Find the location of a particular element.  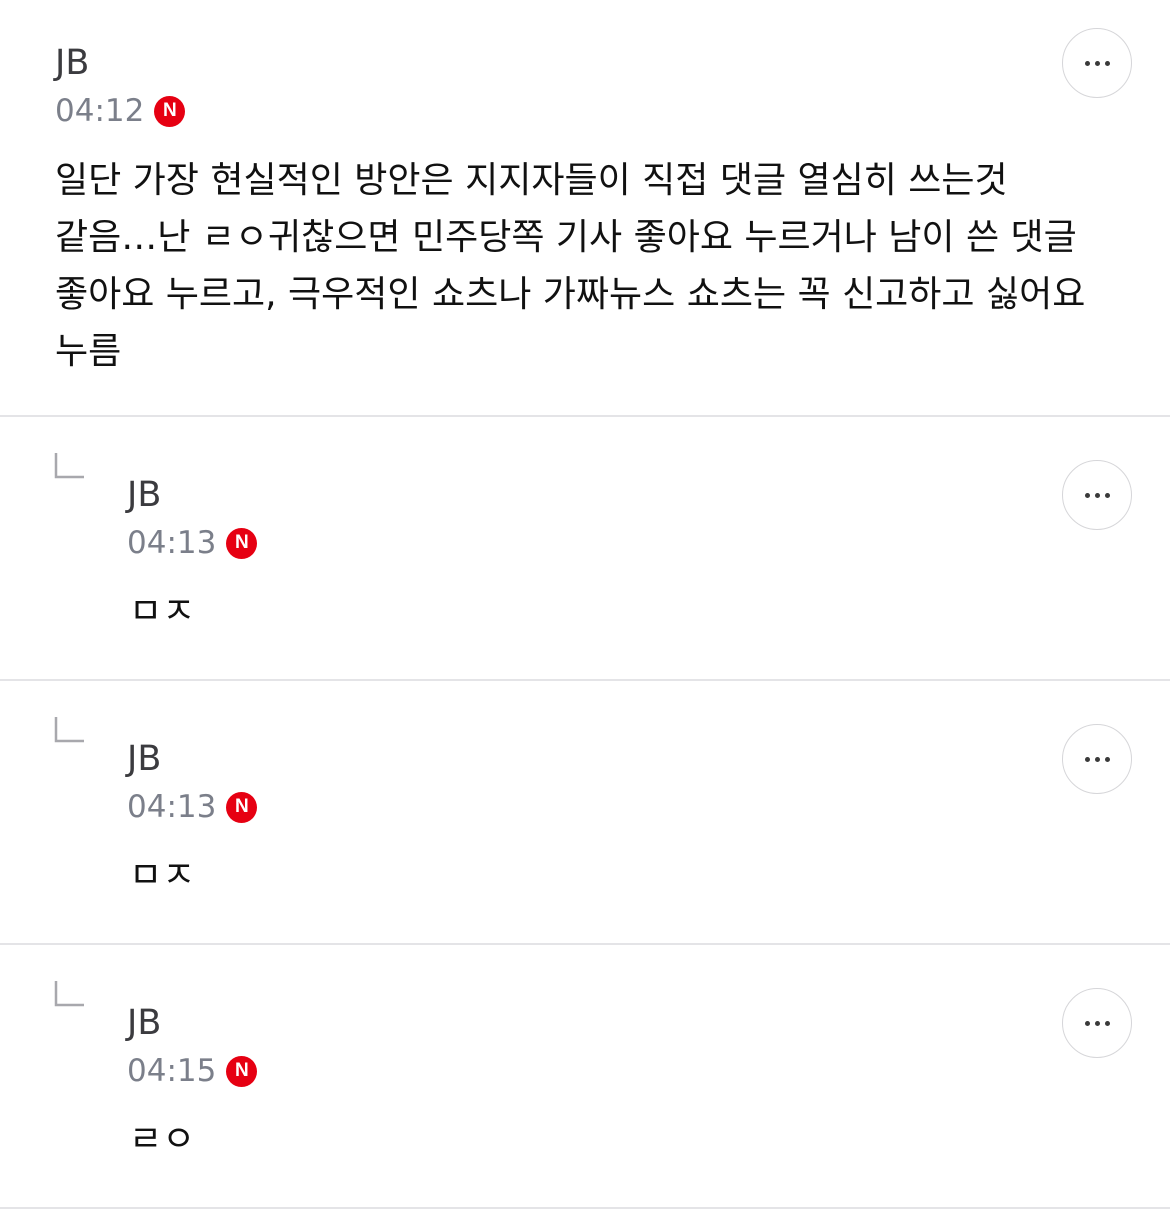

reply-time: 04:15 is located at coordinates (172, 1071).